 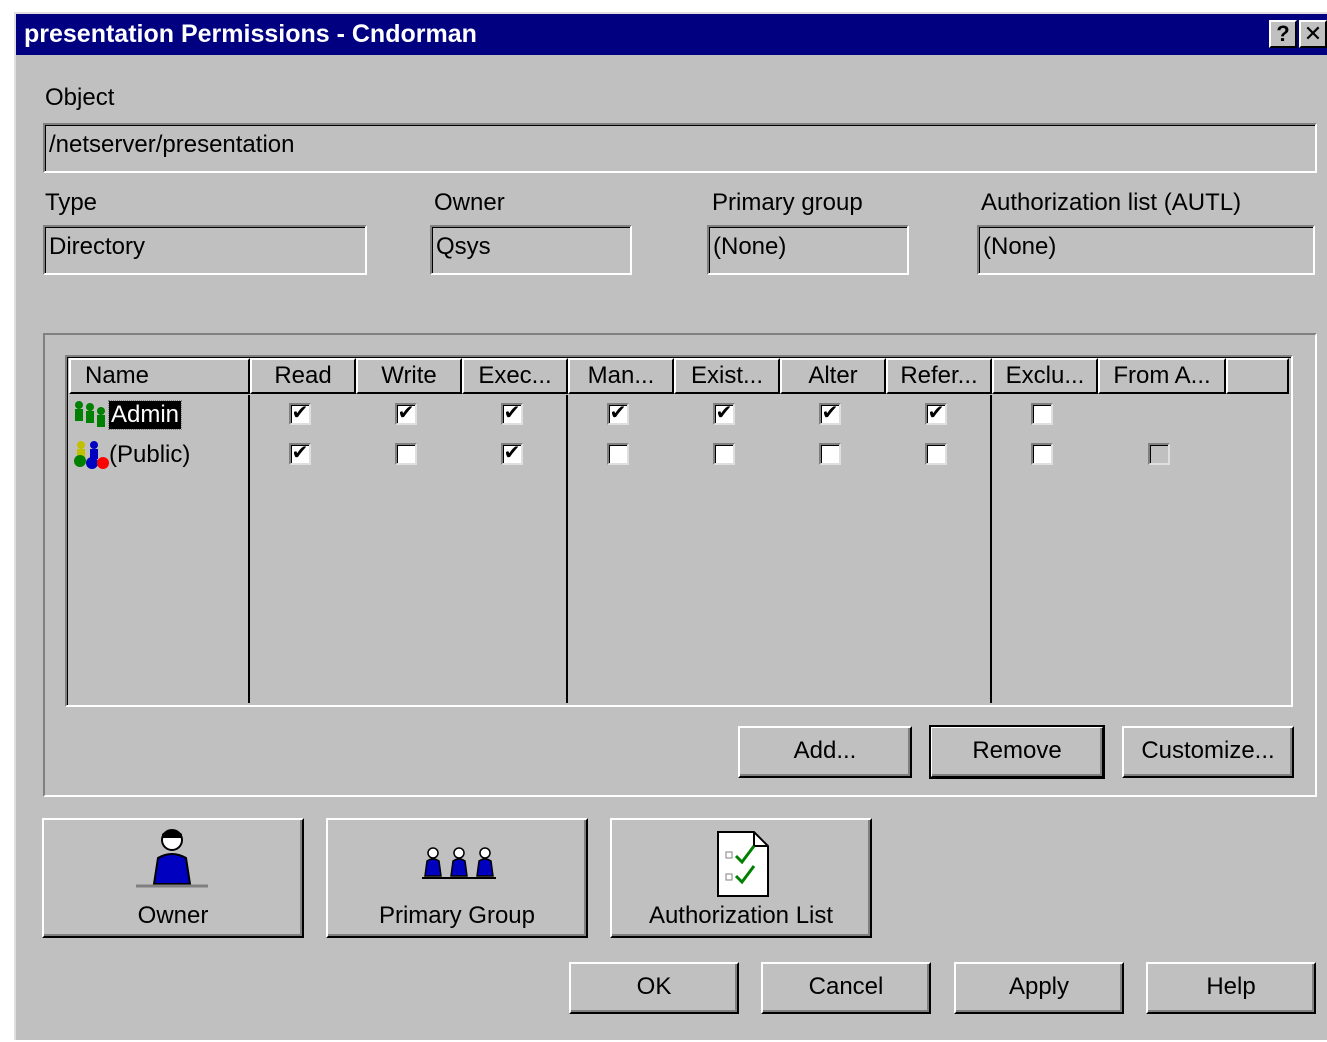 What do you see at coordinates (936, 454) in the screenshot?
I see `checkbox-public-refer` at bounding box center [936, 454].